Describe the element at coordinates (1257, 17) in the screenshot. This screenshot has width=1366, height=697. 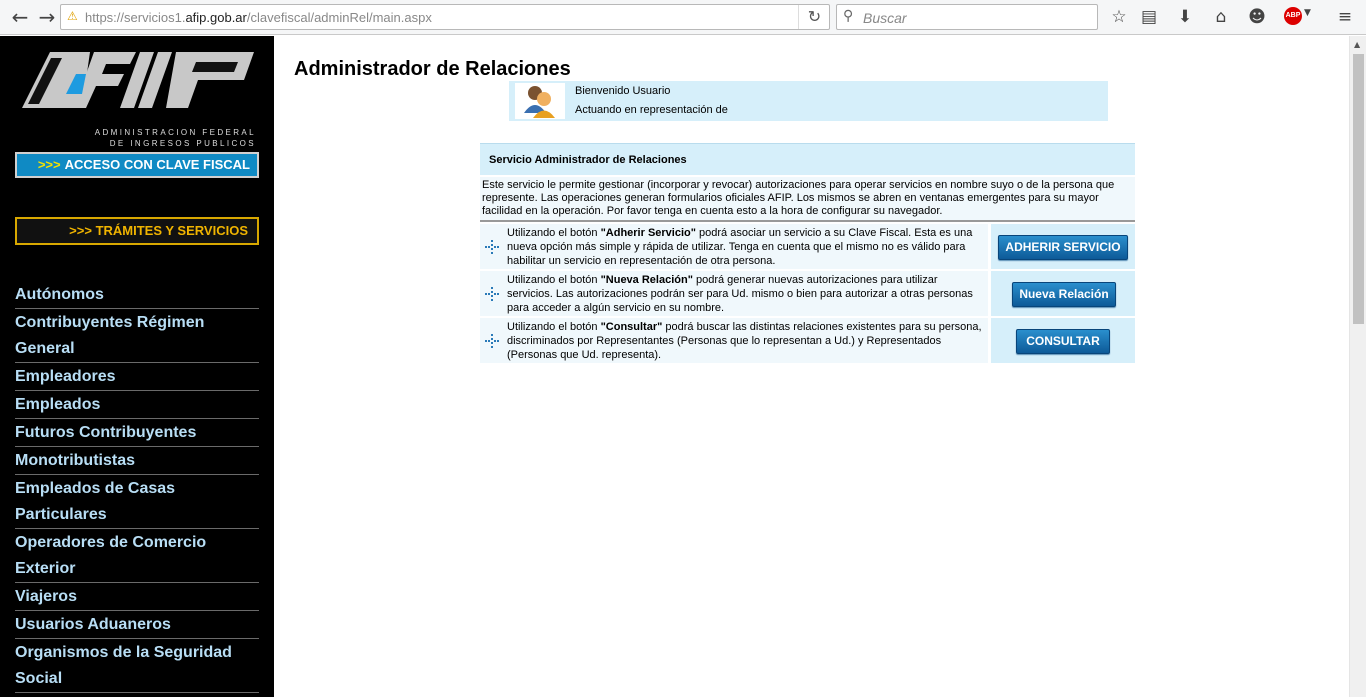
I see `chat-icon: ☻` at that location.